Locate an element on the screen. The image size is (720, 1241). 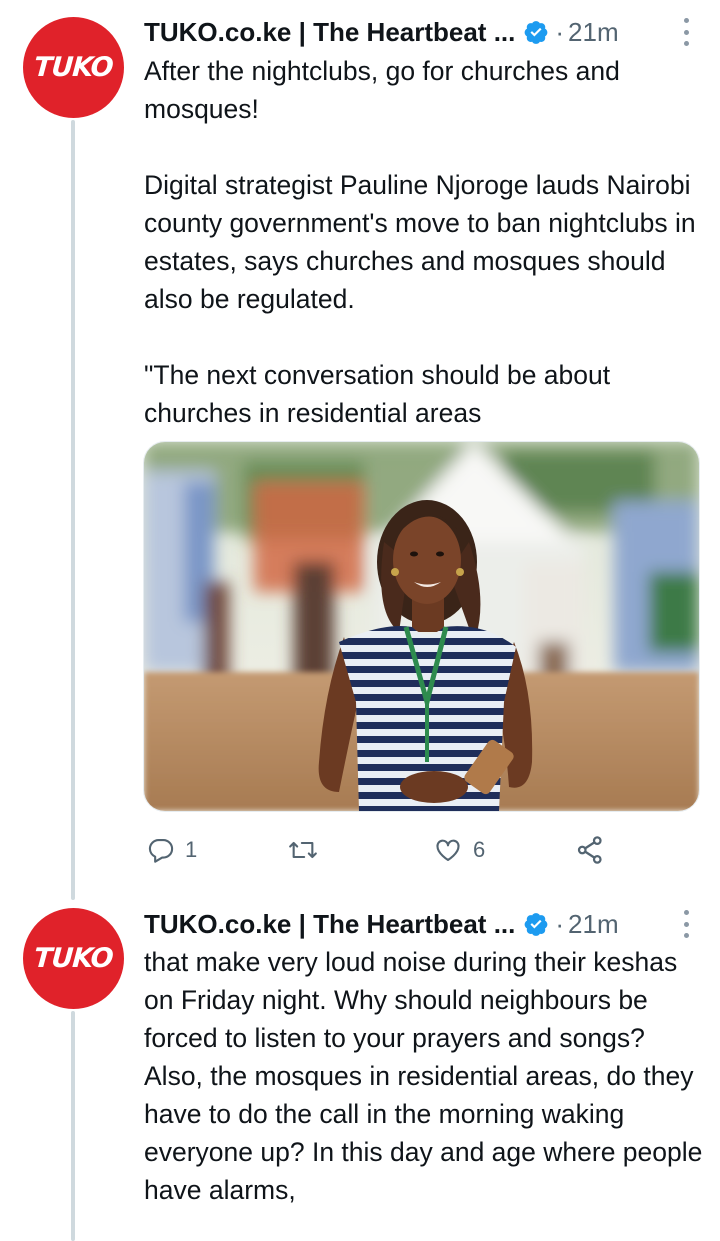
like-count: 6 is located at coordinates (479, 849).